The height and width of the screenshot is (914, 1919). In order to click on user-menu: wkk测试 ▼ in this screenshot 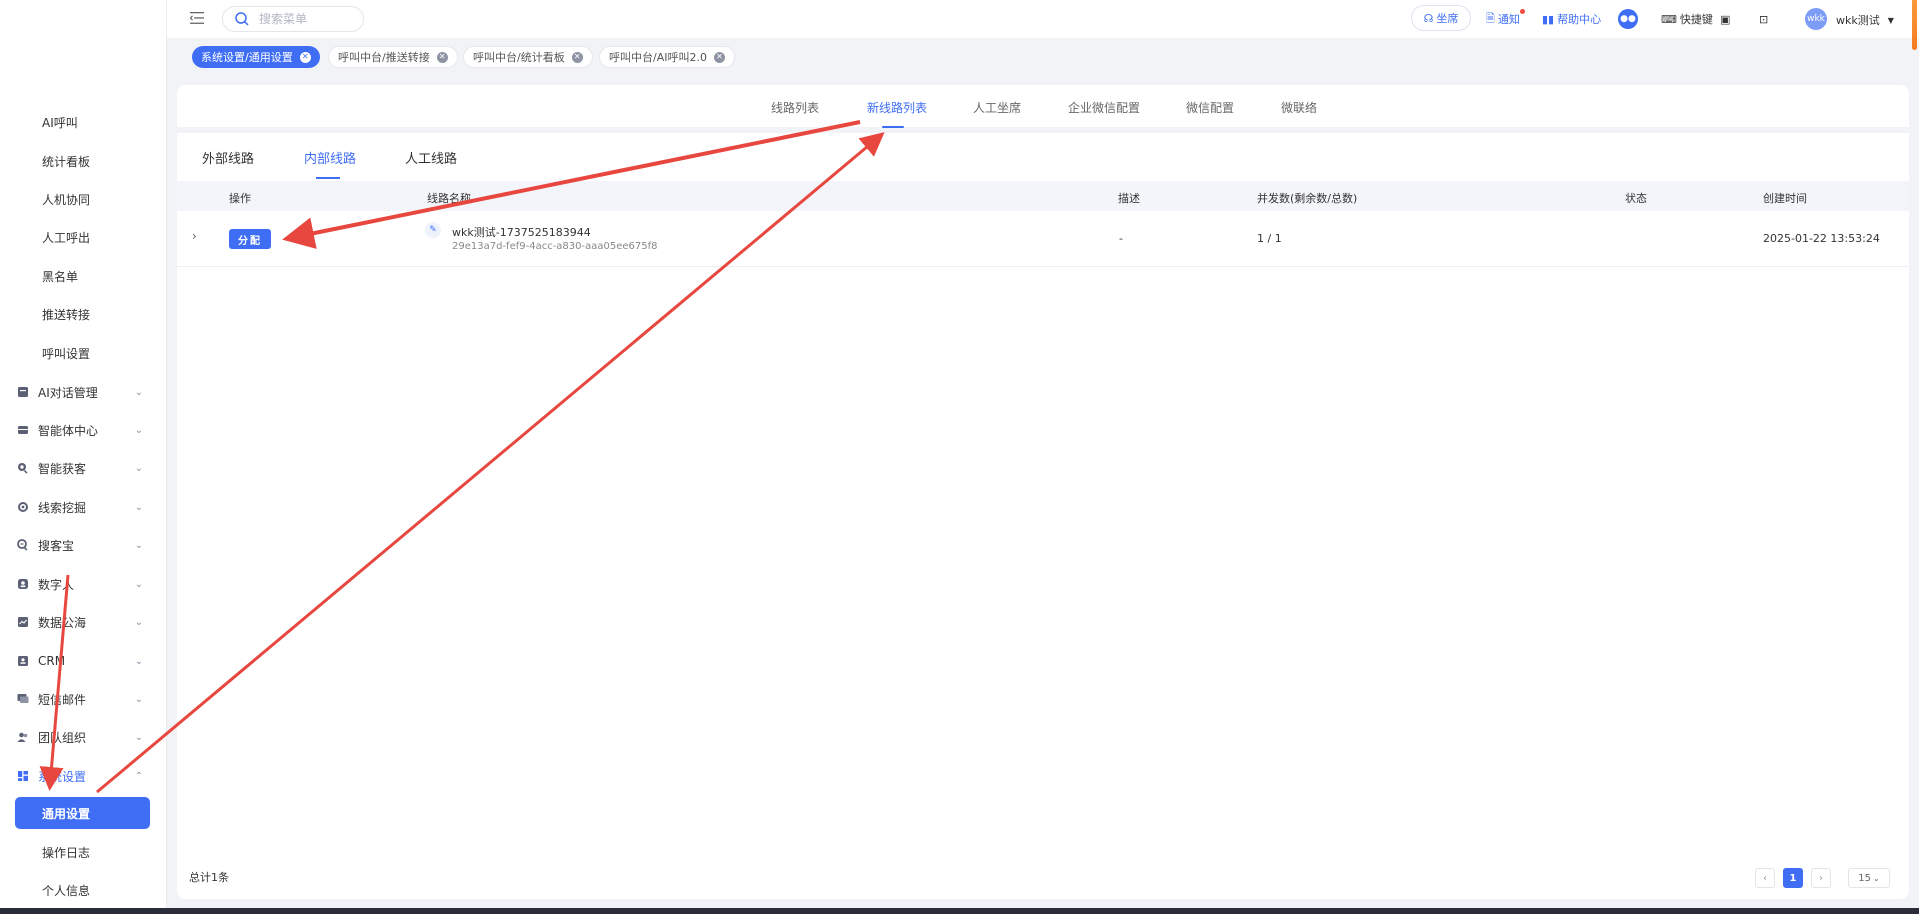, I will do `click(1865, 20)`.